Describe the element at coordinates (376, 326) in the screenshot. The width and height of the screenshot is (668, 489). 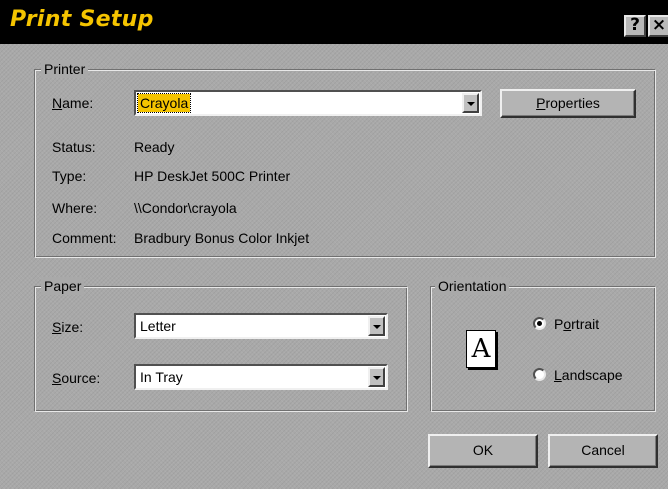
I see `paper-size-dropdown-arrow-icon` at that location.